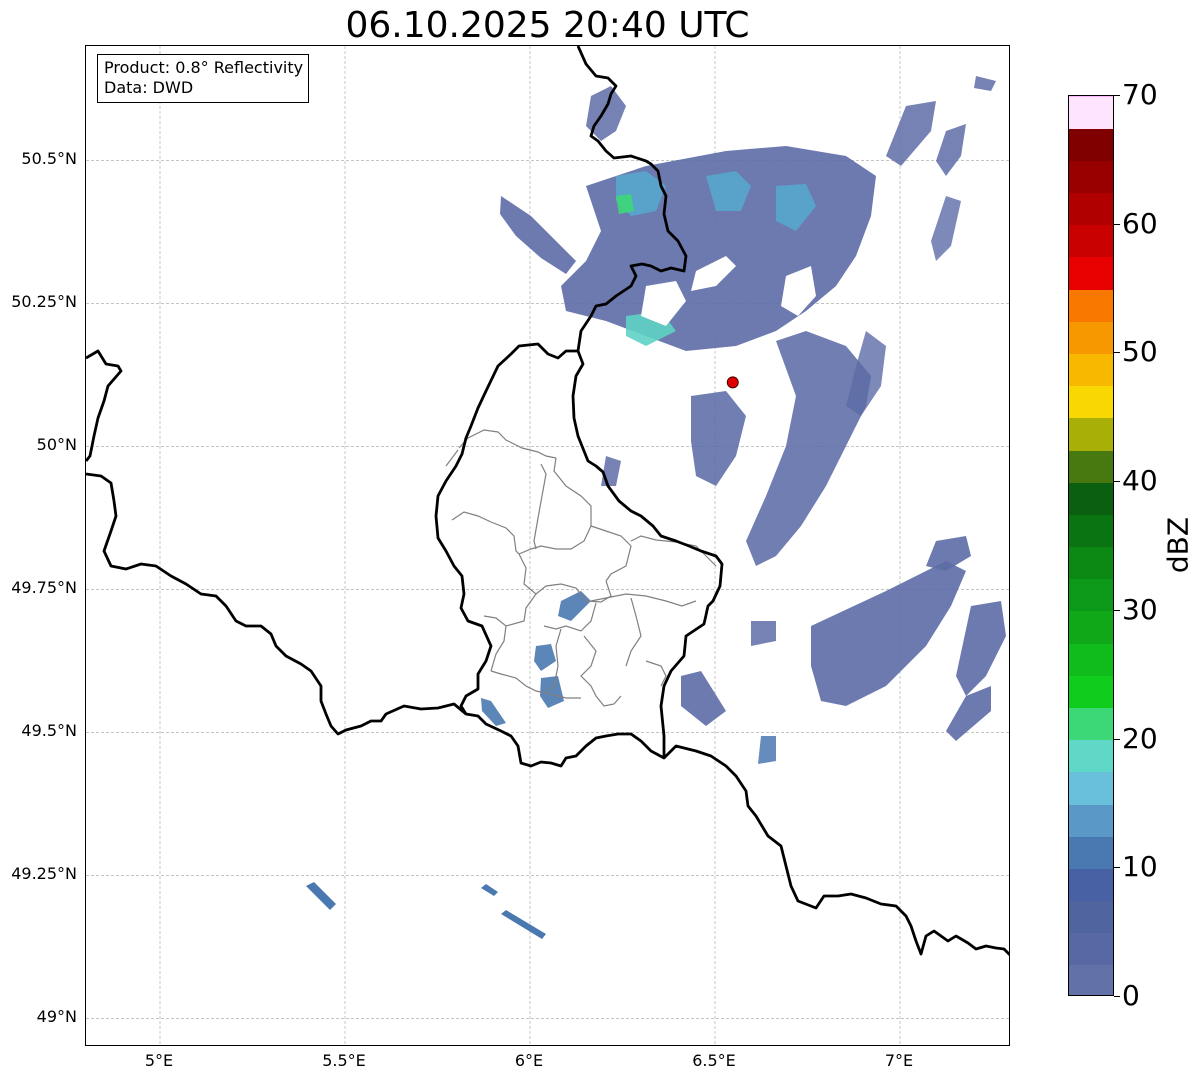  Describe the element at coordinates (56, 445) in the screenshot. I see `lat-tick-label: 50°N` at that location.